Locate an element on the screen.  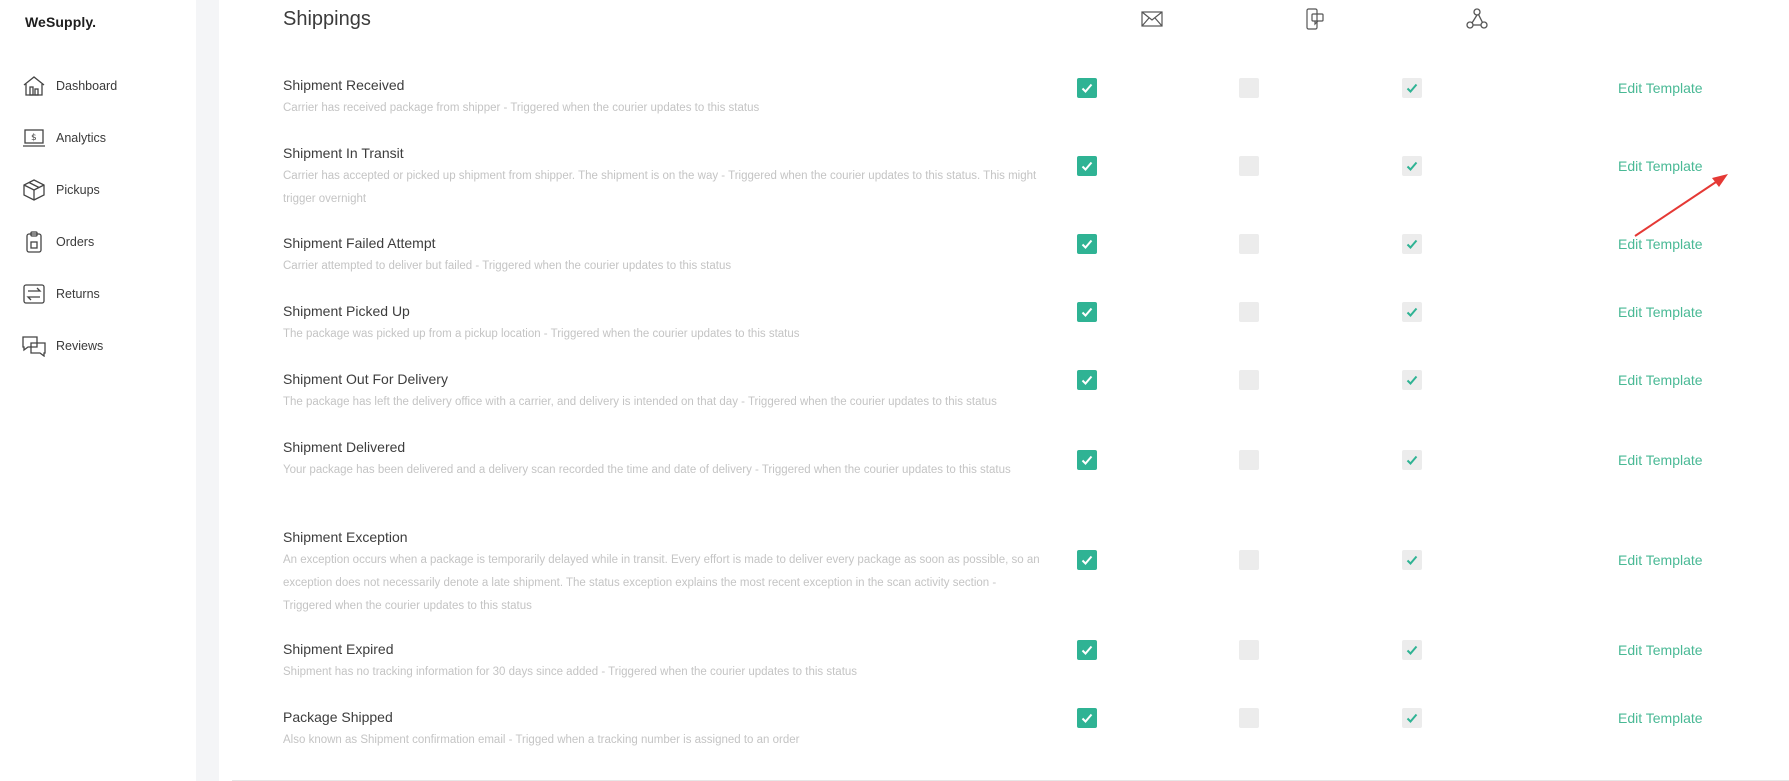
clipboard-icon is located at coordinates (34, 242).